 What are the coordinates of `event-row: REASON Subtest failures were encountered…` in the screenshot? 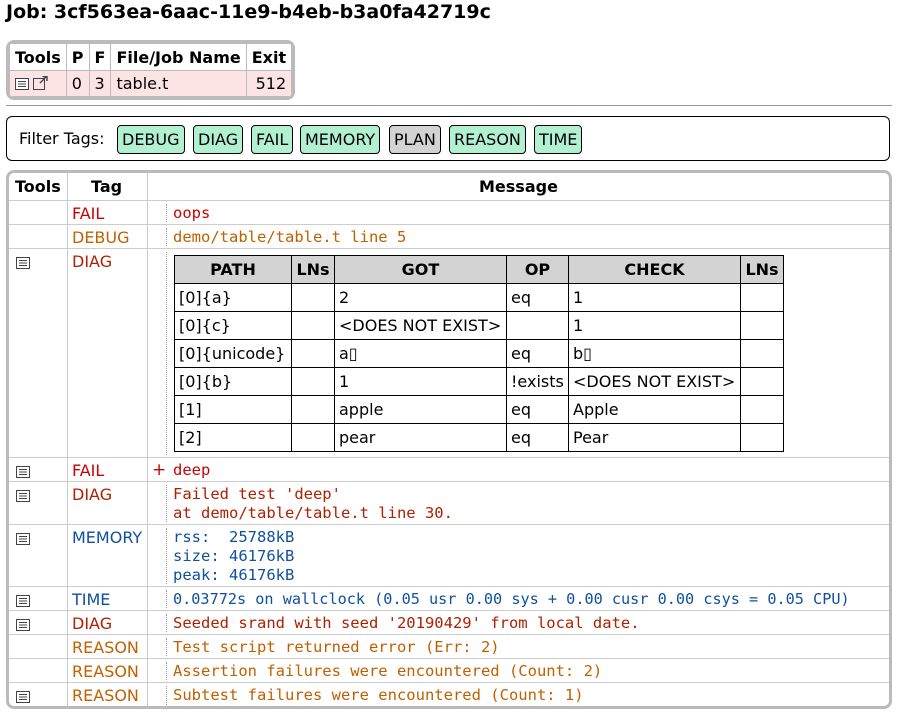 It's located at (449, 694).